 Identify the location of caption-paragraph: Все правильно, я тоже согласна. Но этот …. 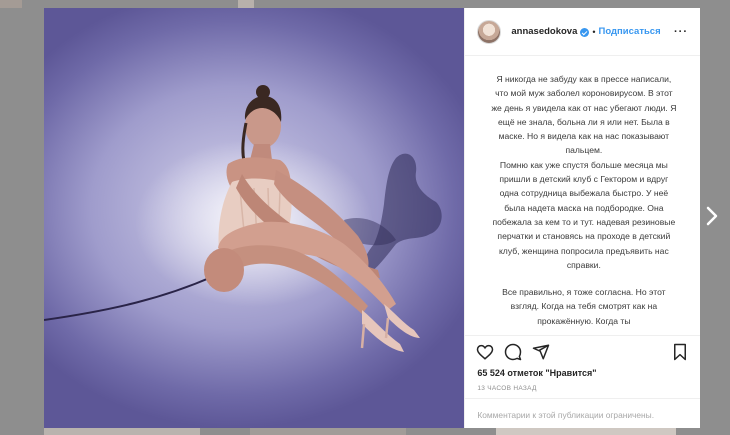
(584, 306).